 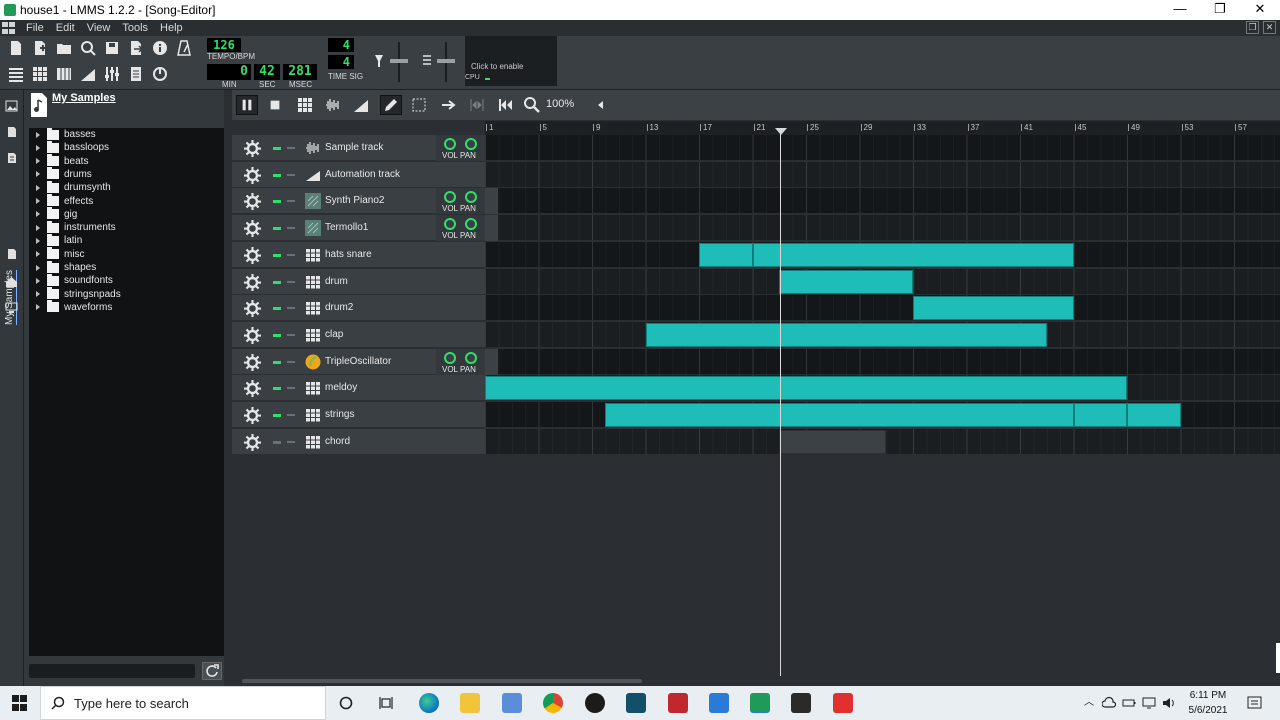 I want to click on show-beat-editor-button, so click(x=40, y=74).